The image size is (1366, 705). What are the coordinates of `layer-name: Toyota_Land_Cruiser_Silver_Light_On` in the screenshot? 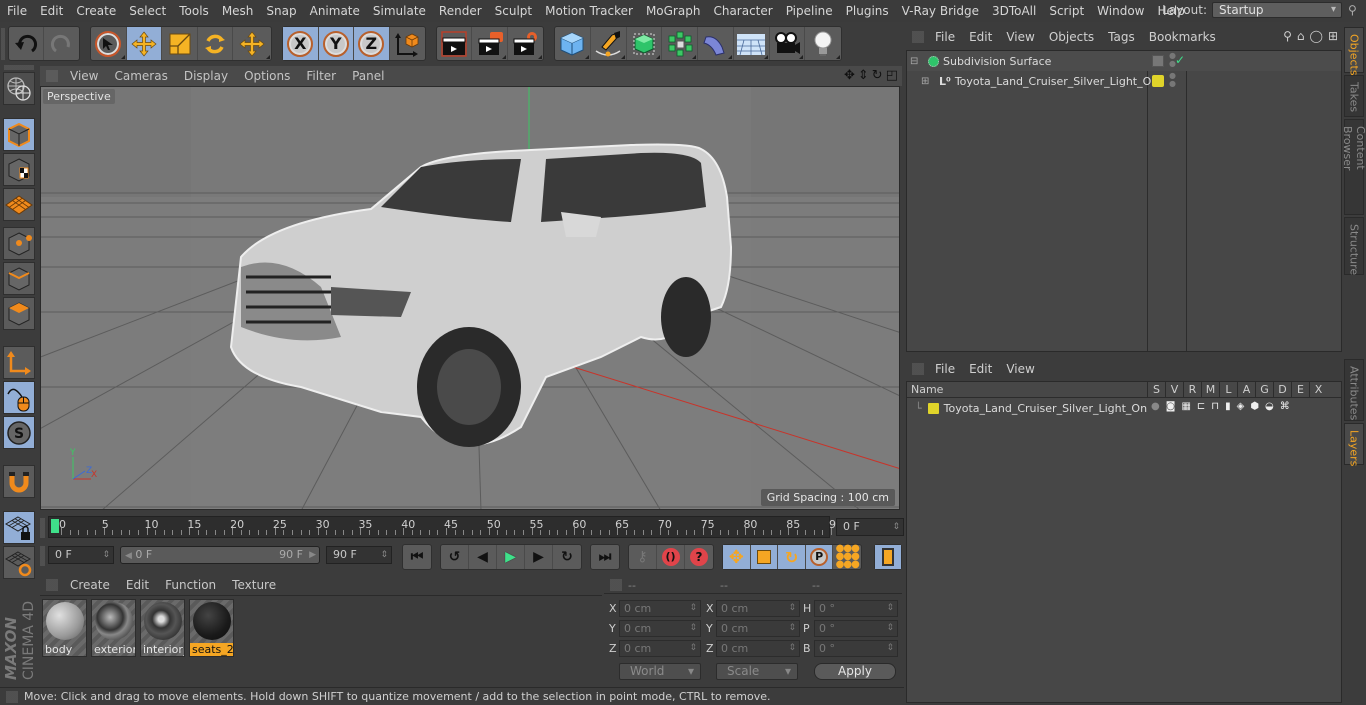 It's located at (1045, 408).